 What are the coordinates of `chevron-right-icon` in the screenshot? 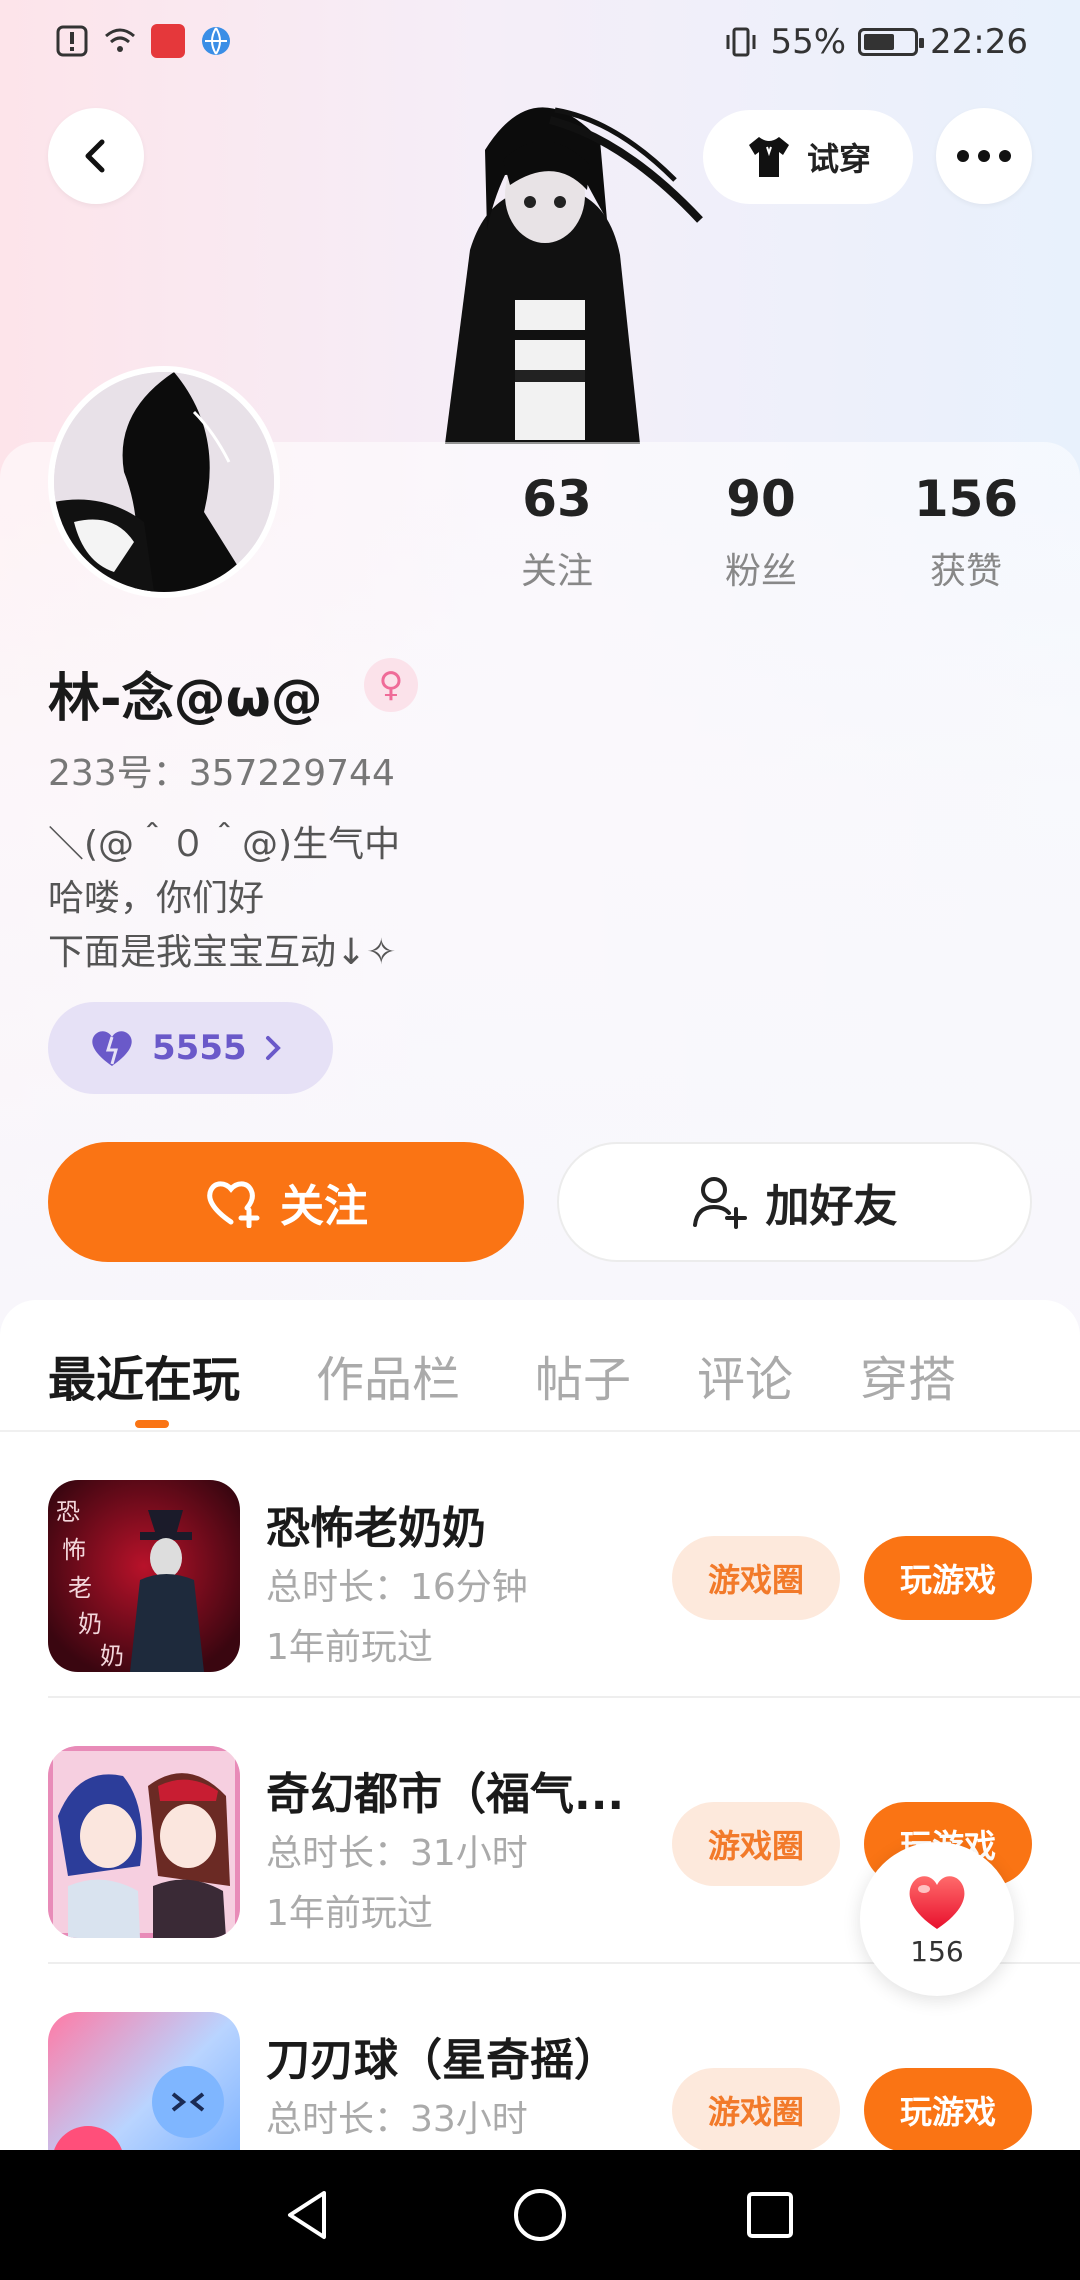 It's located at (273, 1048).